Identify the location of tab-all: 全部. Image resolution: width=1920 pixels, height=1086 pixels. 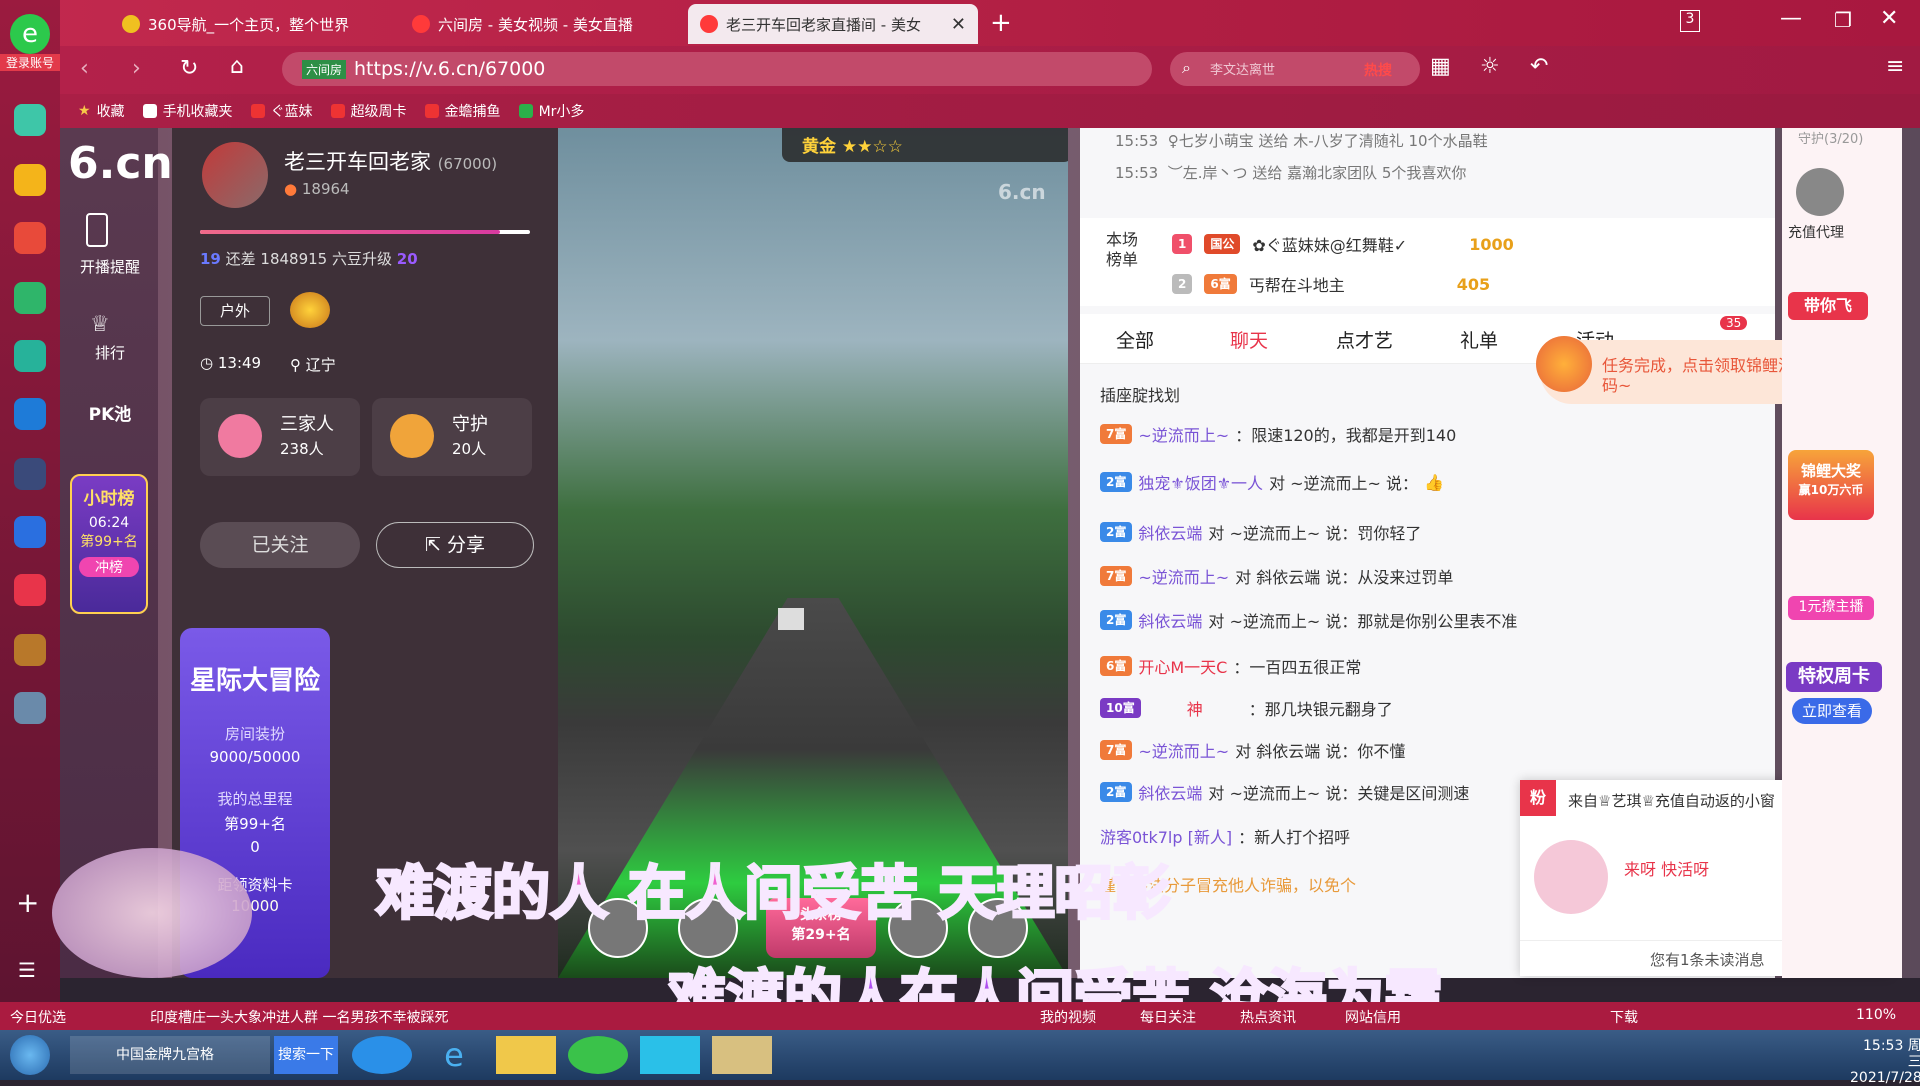
(1135, 339).